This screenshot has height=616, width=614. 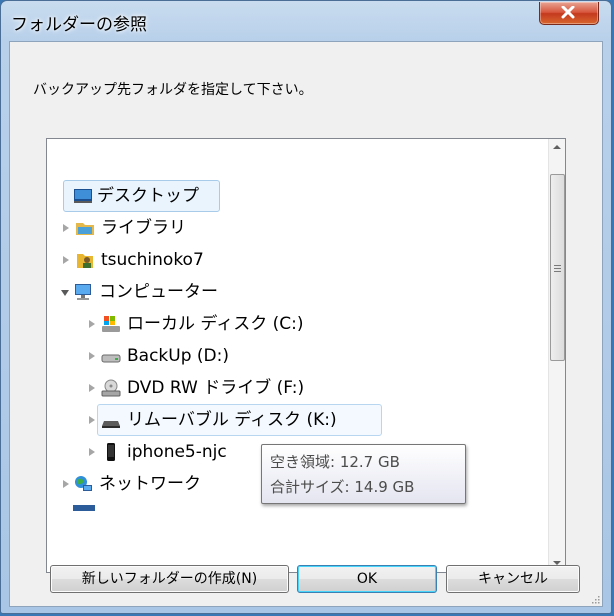 What do you see at coordinates (557, 147) in the screenshot?
I see `scroll-up-button` at bounding box center [557, 147].